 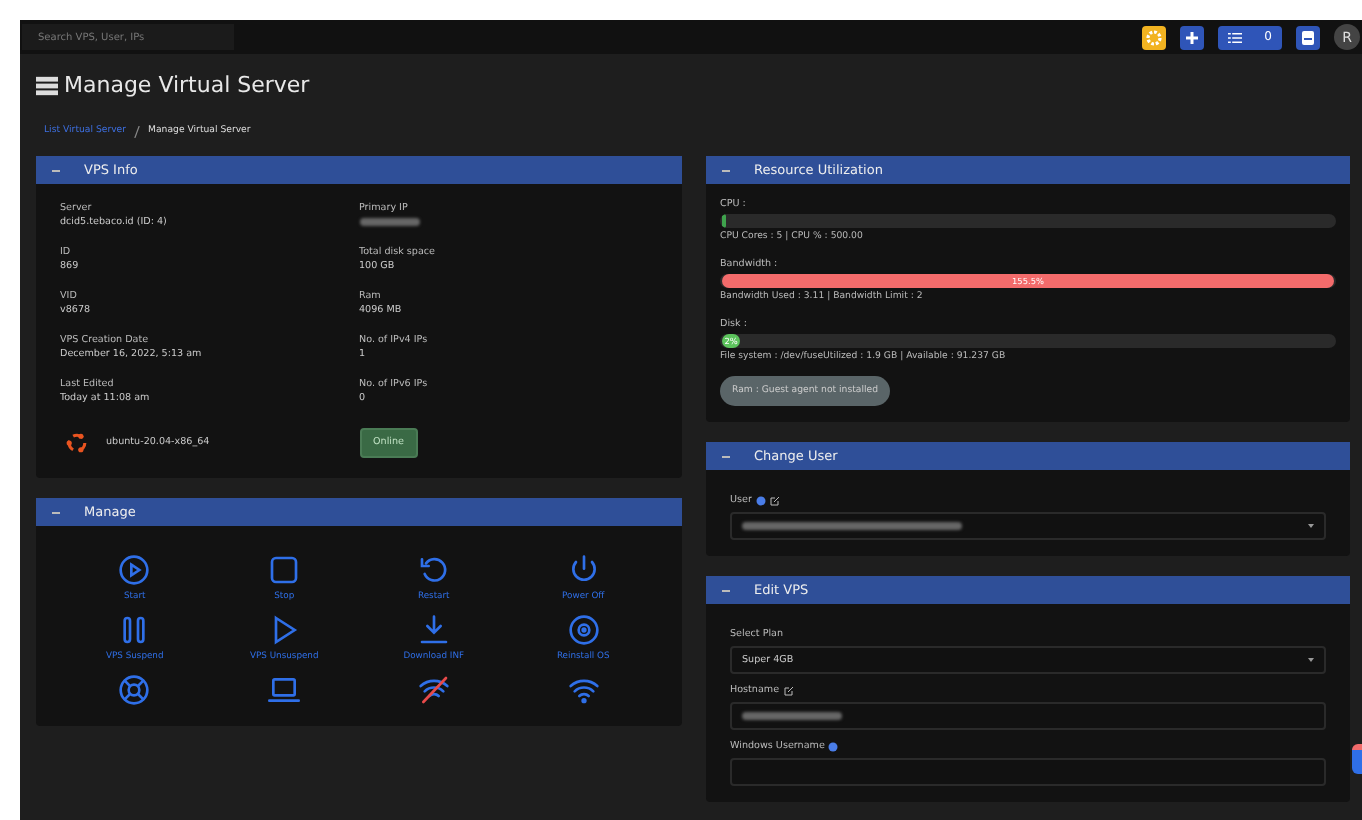 I want to click on page-title: Manage Virtual Server, so click(x=187, y=85).